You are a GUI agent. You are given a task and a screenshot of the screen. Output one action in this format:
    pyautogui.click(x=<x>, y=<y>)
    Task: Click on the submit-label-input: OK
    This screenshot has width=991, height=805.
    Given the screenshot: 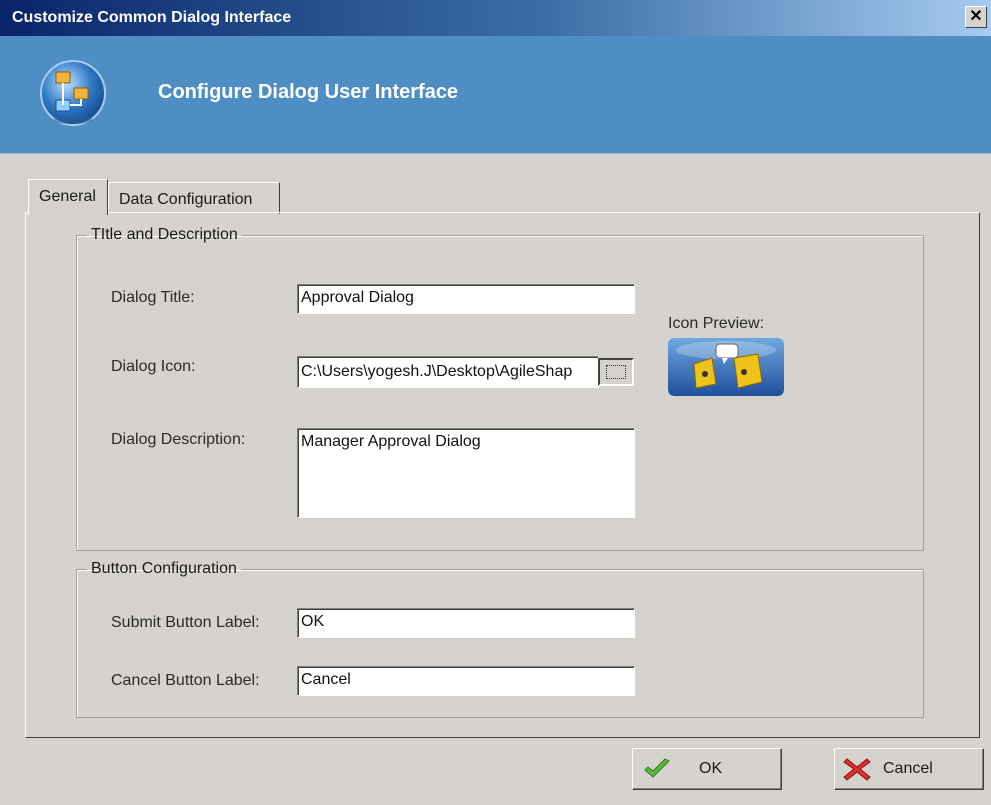 What is the action you would take?
    pyautogui.click(x=466, y=623)
    